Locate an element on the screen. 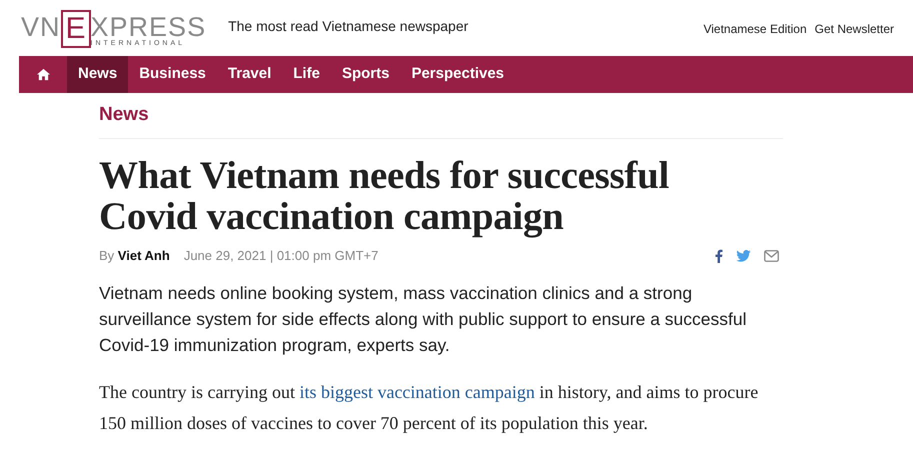 The width and height of the screenshot is (913, 459). nav-tab: Sports is located at coordinates (365, 74).